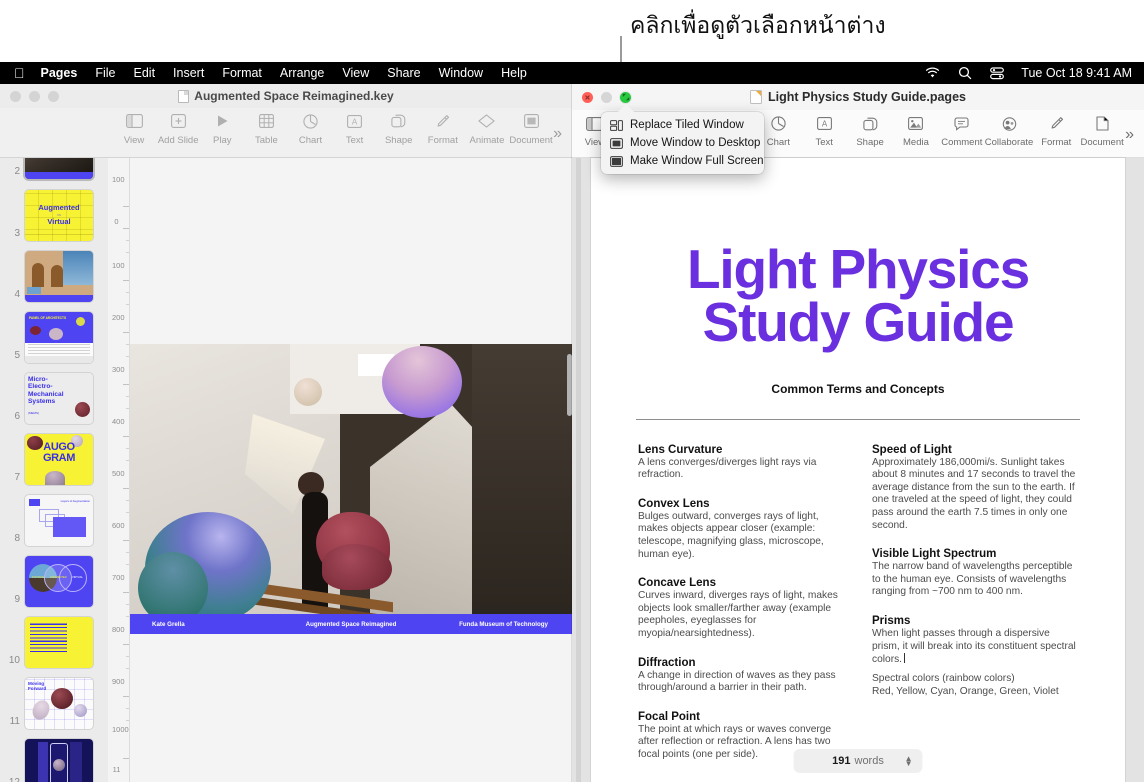 The image size is (1144, 782). I want to click on slide-thumbnail: Moving Forward, so click(59, 703).